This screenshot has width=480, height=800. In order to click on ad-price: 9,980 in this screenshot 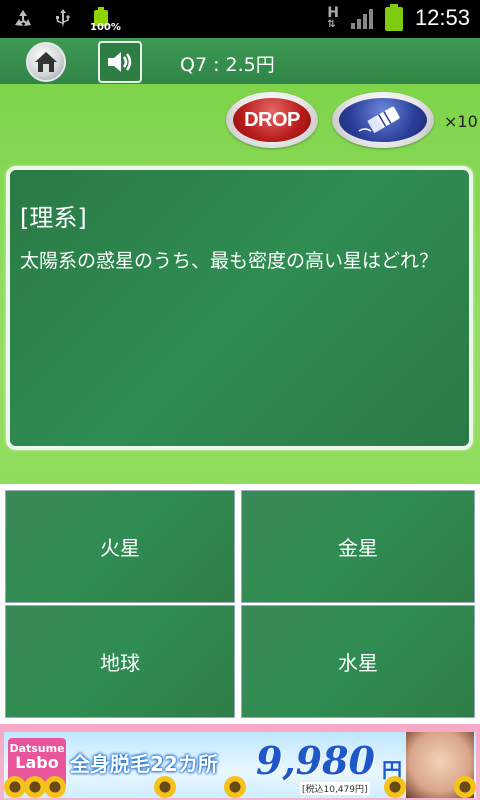, I will do `click(315, 760)`.